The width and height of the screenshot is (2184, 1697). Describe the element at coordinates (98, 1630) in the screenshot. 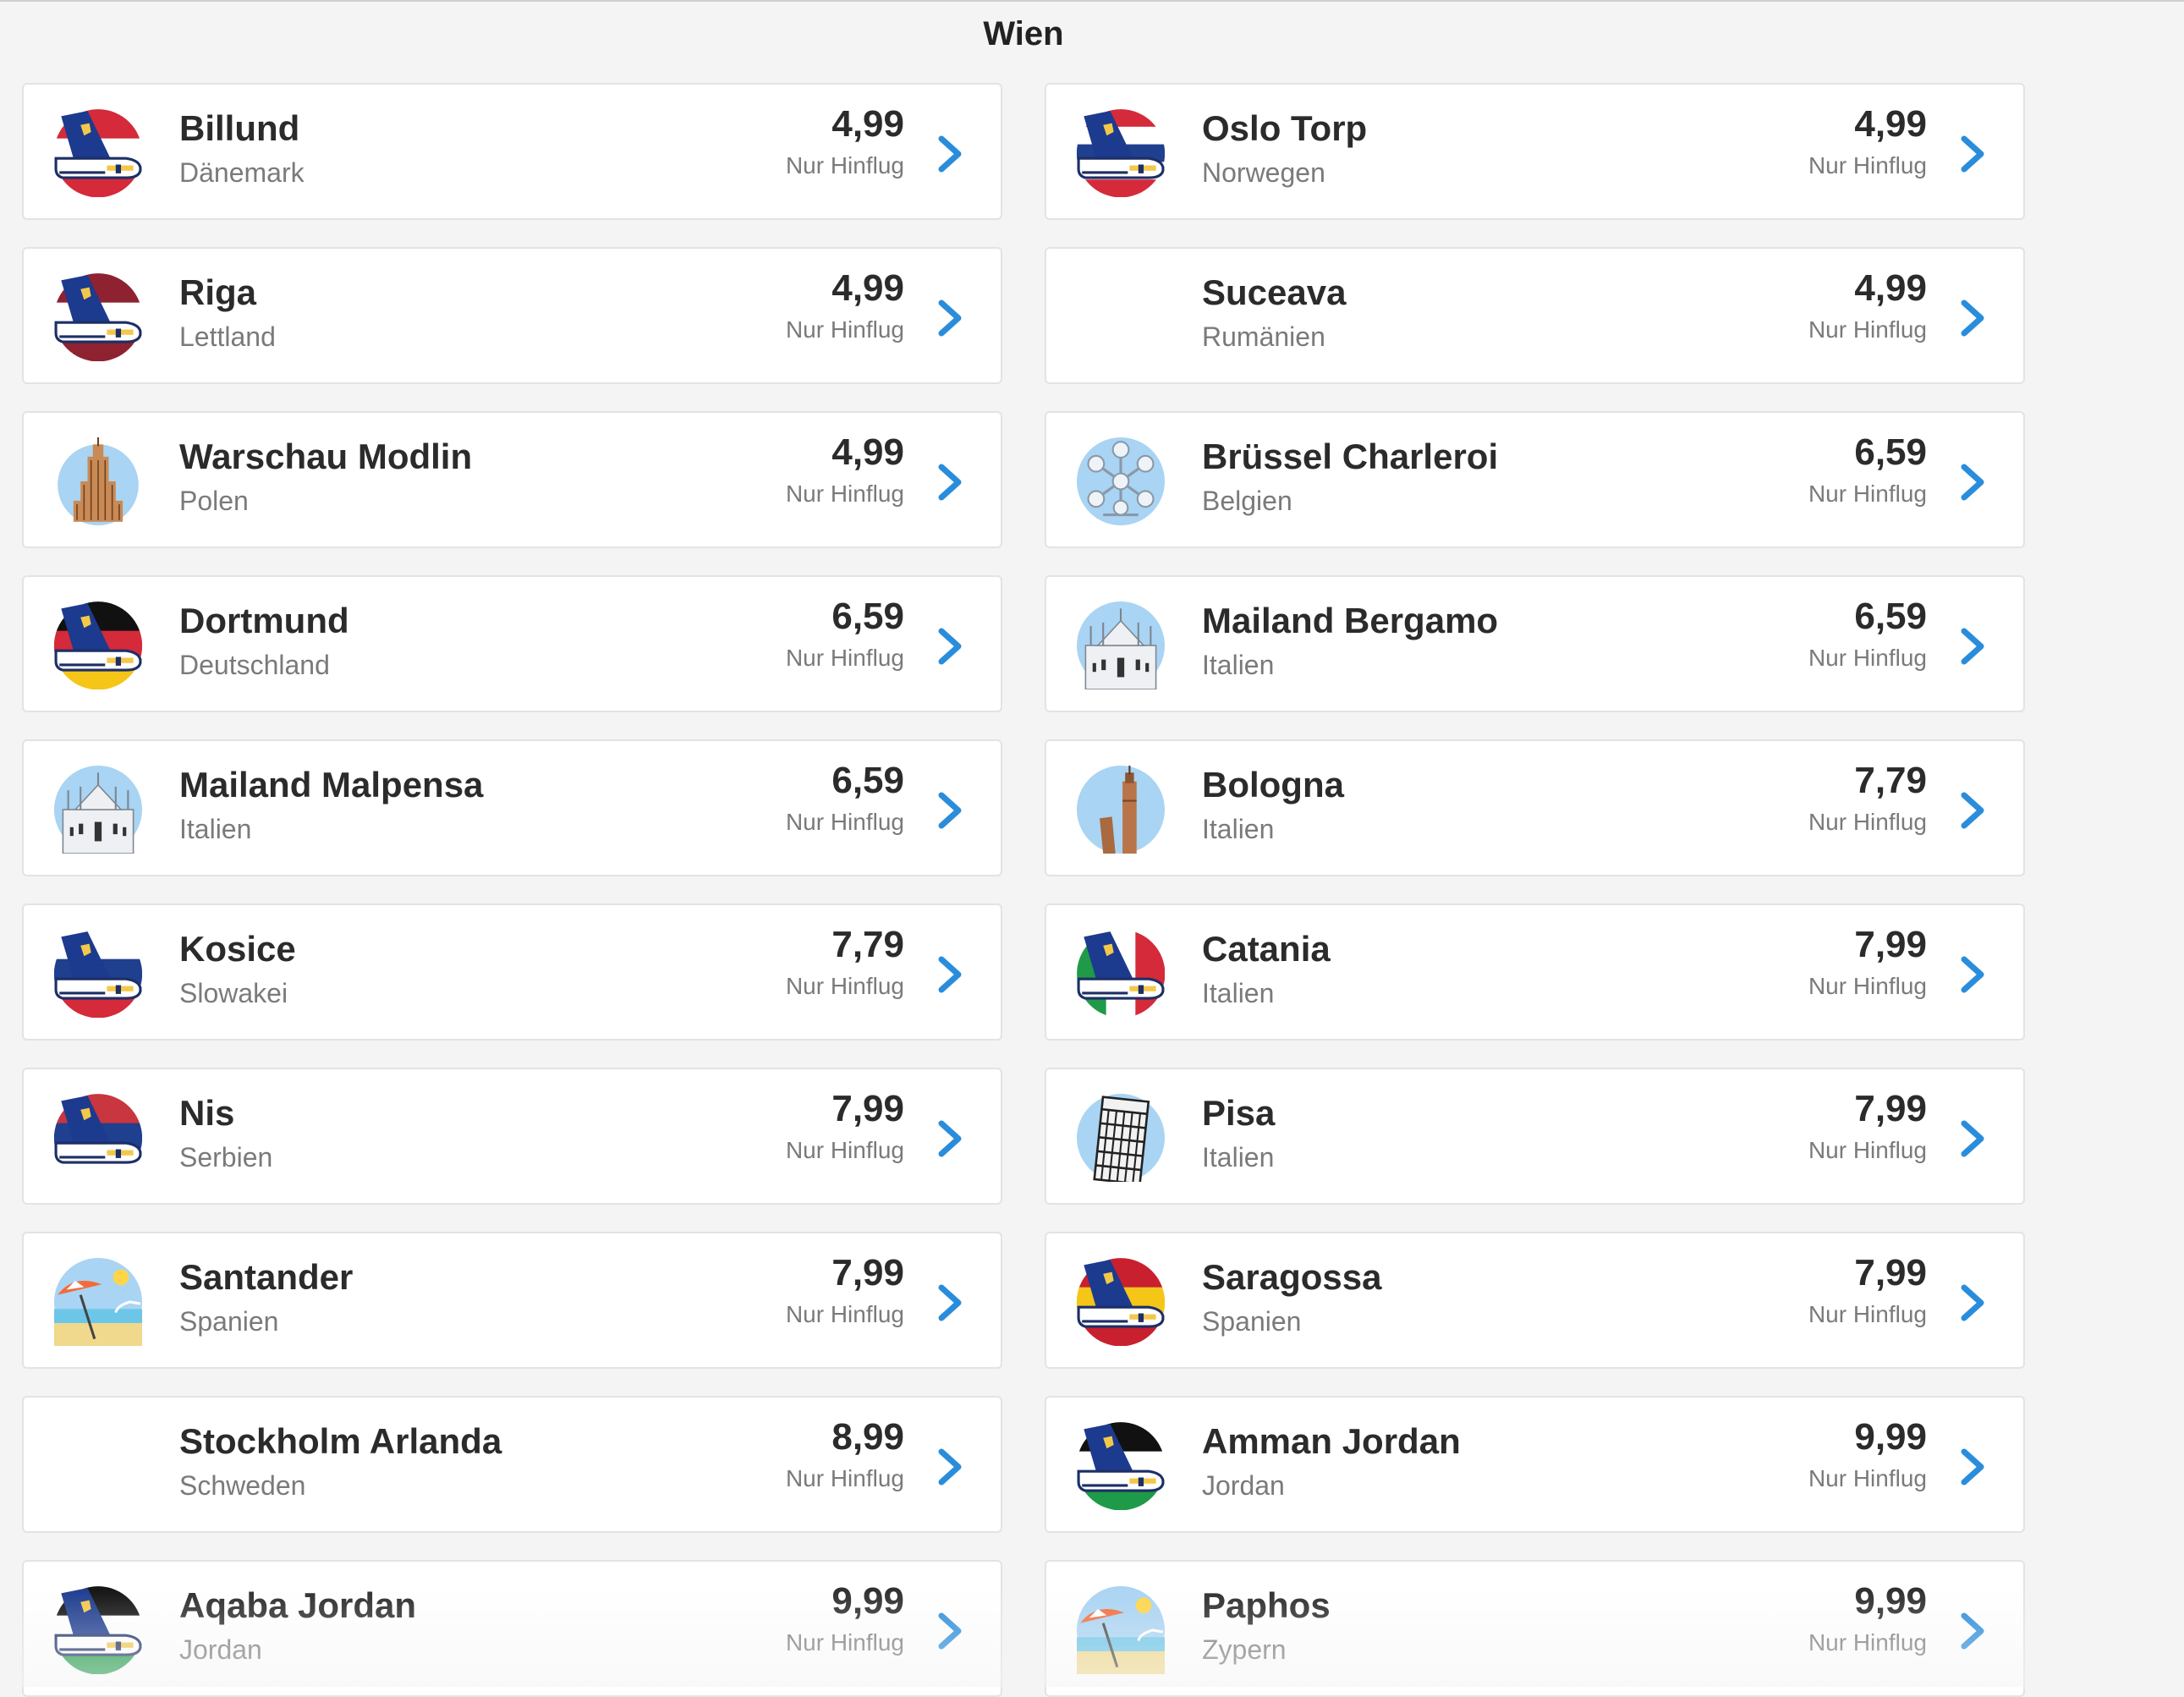

I see `plane-jordan-flag-icon` at that location.